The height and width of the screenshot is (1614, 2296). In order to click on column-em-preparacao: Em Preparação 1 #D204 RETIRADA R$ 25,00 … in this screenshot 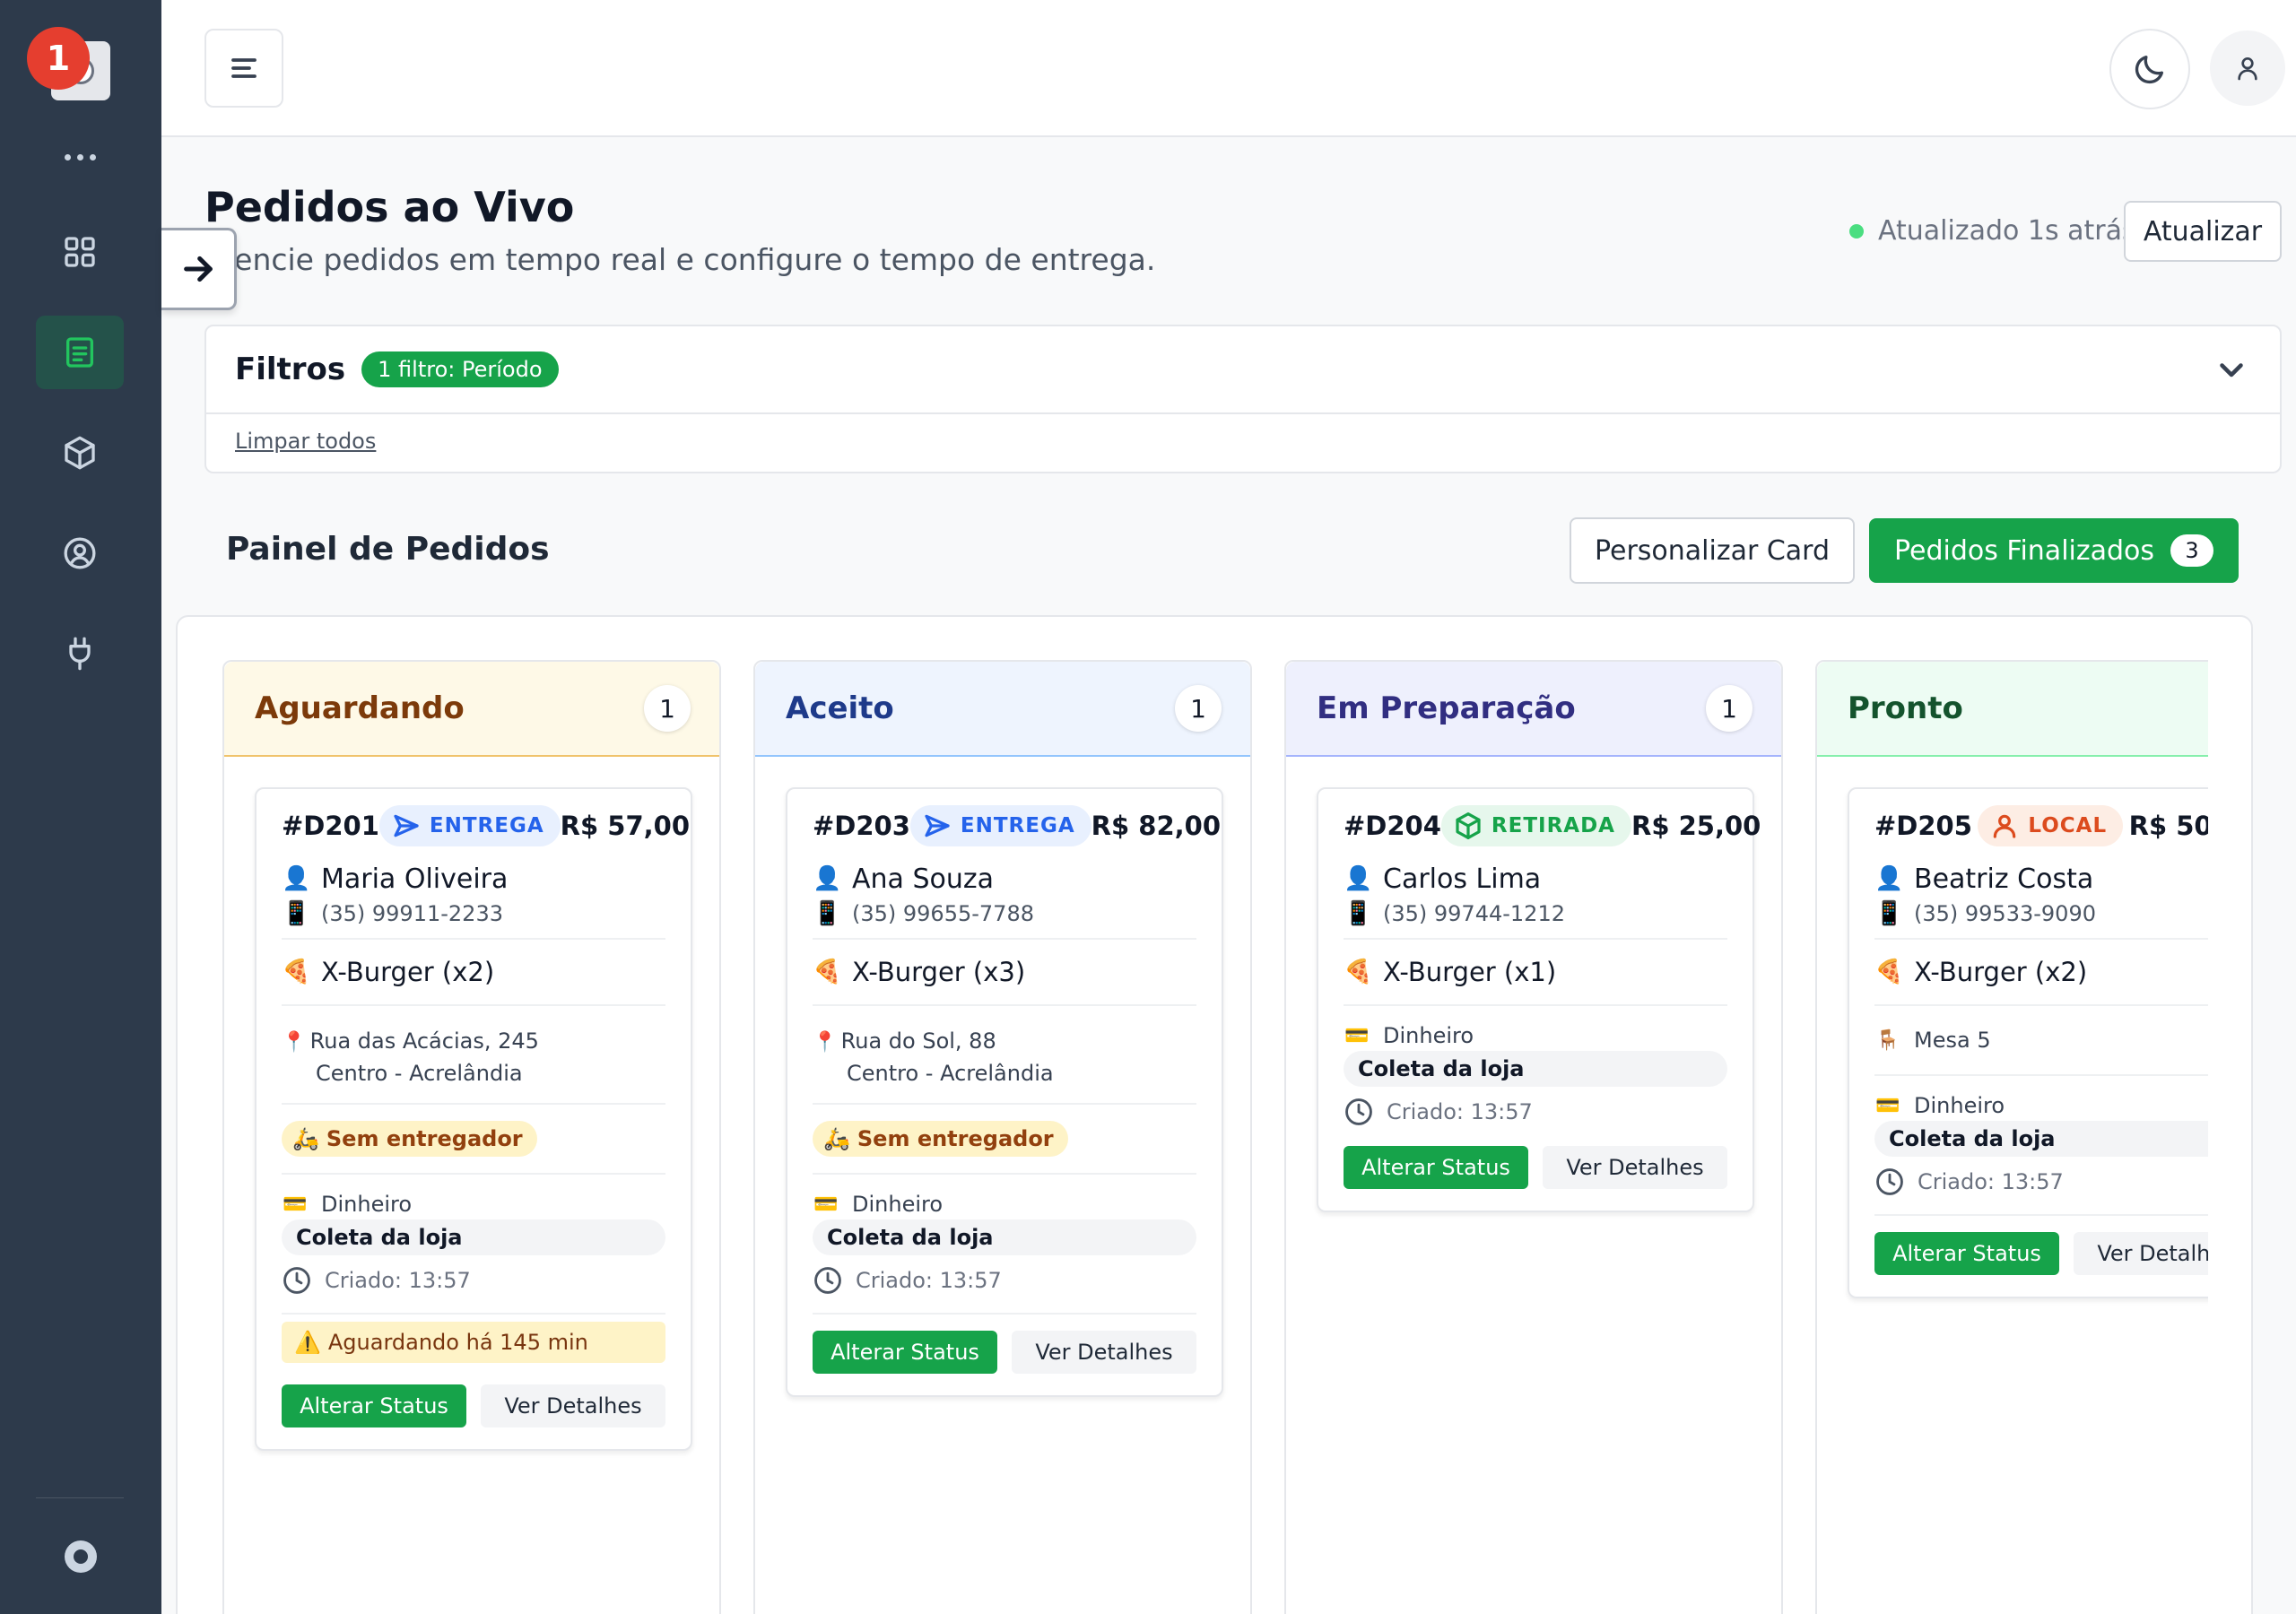, I will do `click(1533, 1137)`.